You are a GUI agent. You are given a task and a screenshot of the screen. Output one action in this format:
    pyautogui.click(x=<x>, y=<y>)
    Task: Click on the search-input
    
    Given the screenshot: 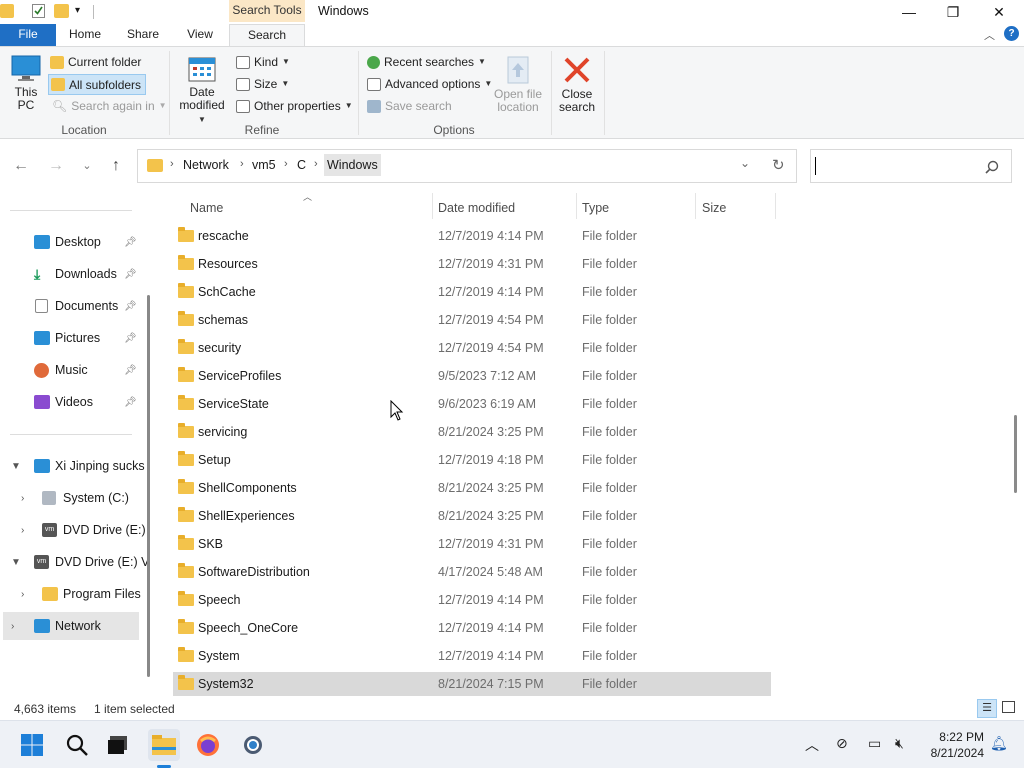 What is the action you would take?
    pyautogui.click(x=895, y=166)
    